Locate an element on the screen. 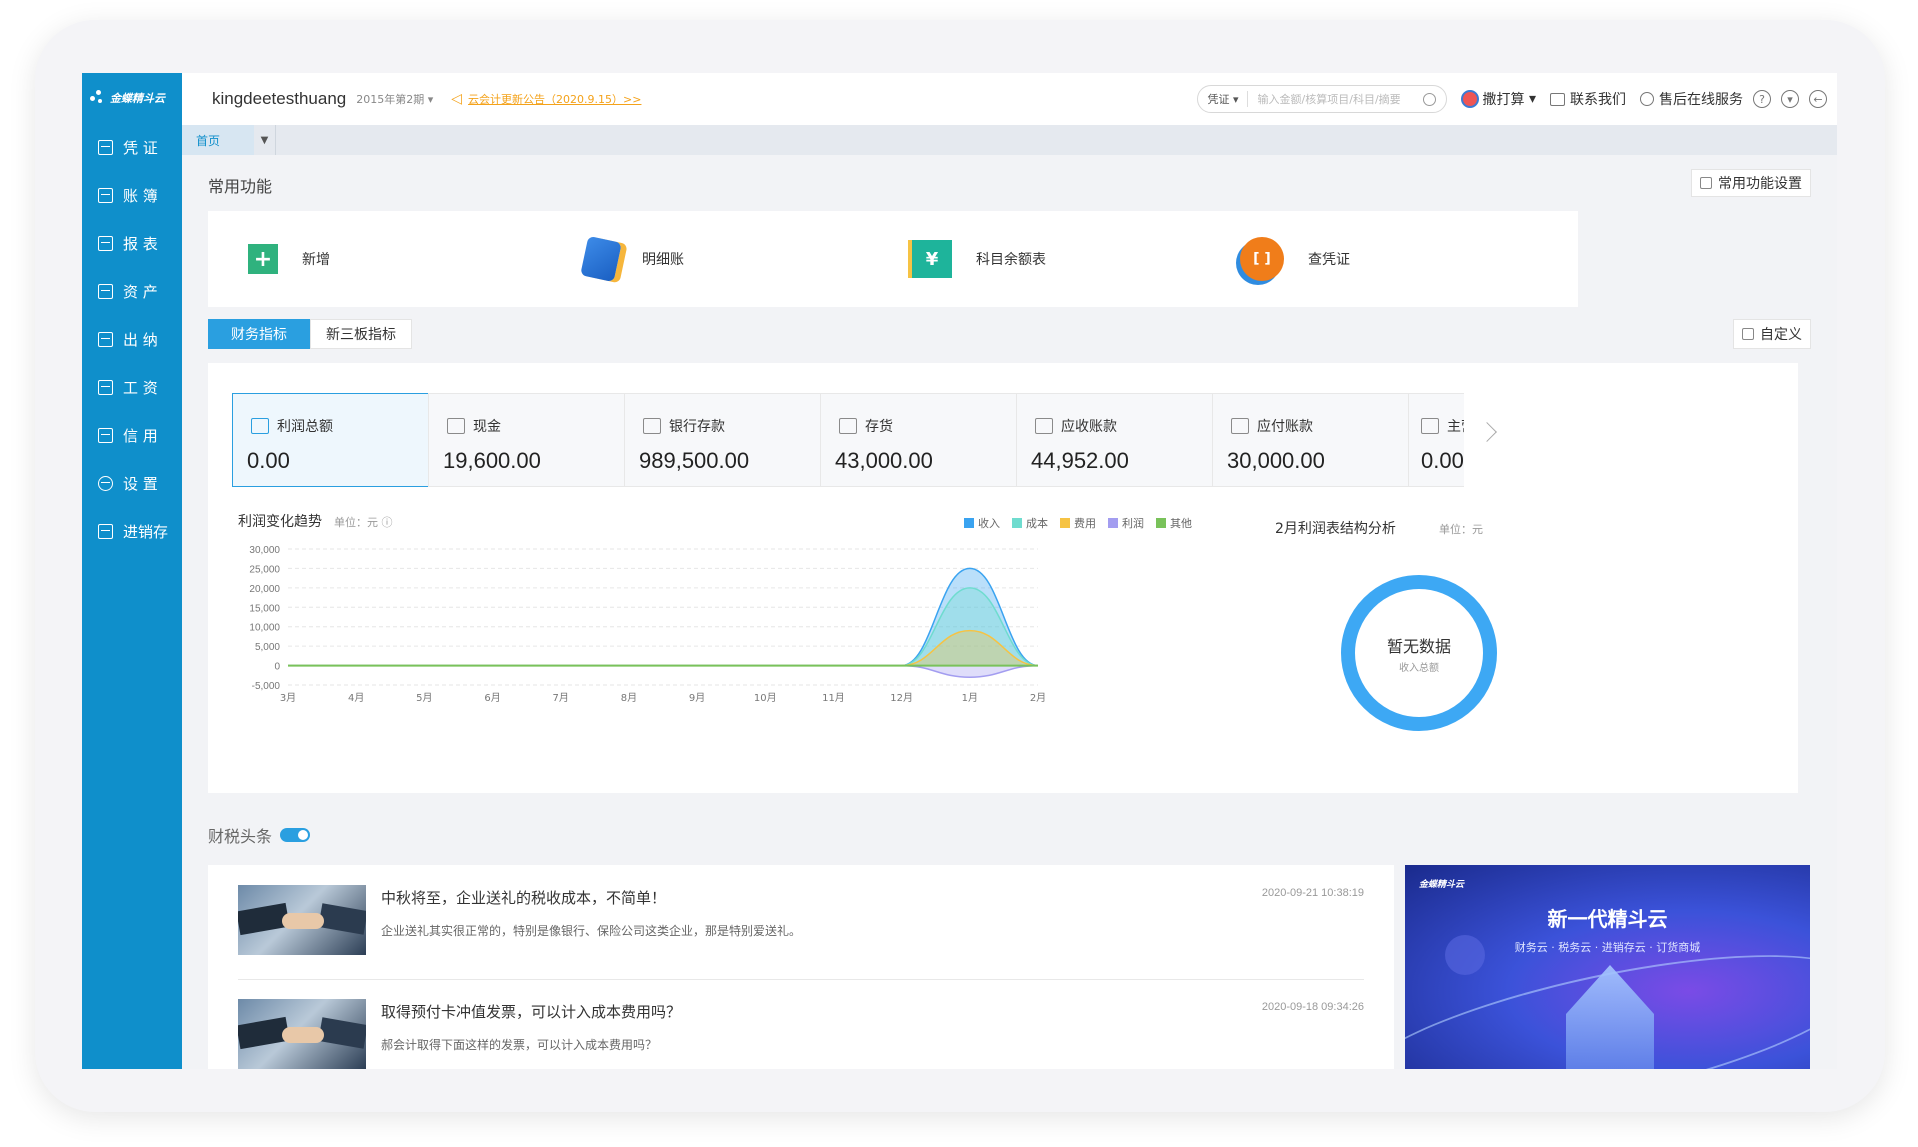 The image size is (1918, 1147). sidebar-item-settings: 设 置 is located at coordinates (132, 483).